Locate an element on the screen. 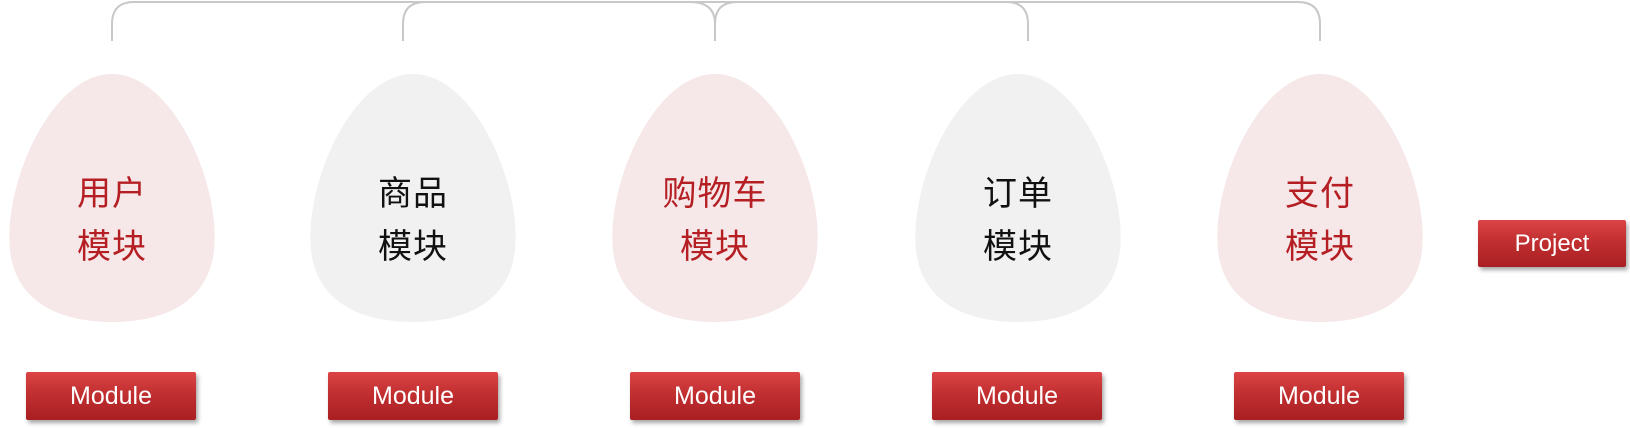  module-title-order: 订单 模块 is located at coordinates (1018, 221).